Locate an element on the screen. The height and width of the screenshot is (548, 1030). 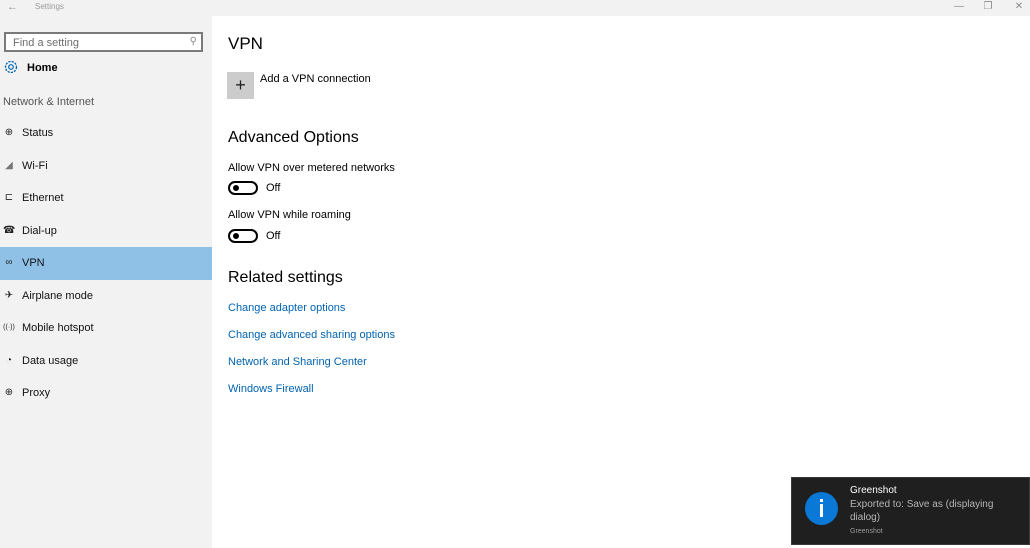
sidebar-item-airplane-mode: ✈ Airplane mode is located at coordinates (106, 296).